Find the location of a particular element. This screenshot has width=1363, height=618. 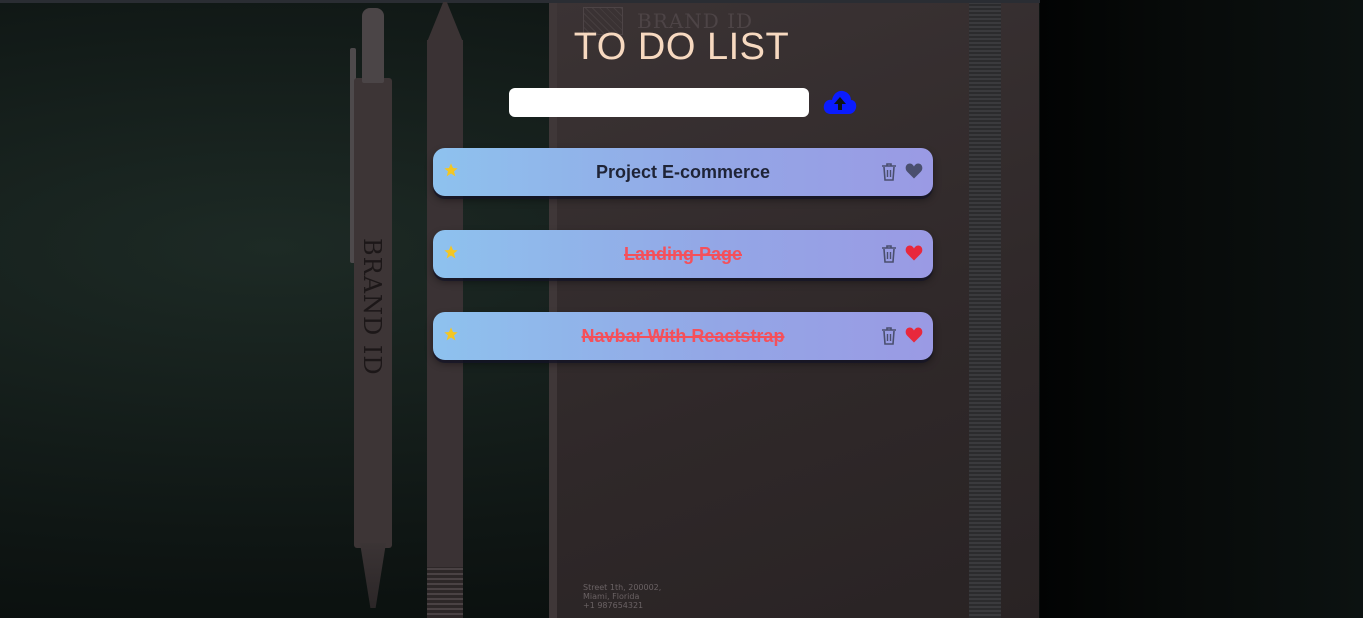

todo-item: Navbar With Reactstrap is located at coordinates (683, 336).